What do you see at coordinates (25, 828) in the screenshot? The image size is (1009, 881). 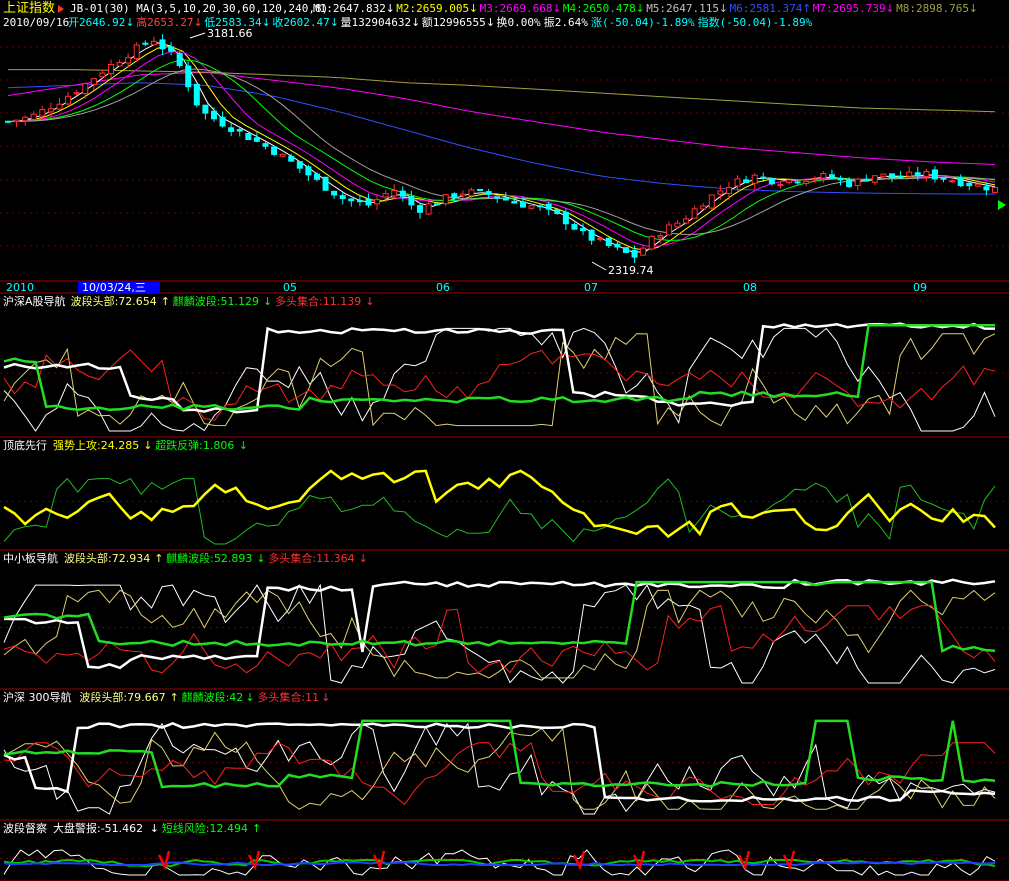 I see `panel-title: 波段督察` at bounding box center [25, 828].